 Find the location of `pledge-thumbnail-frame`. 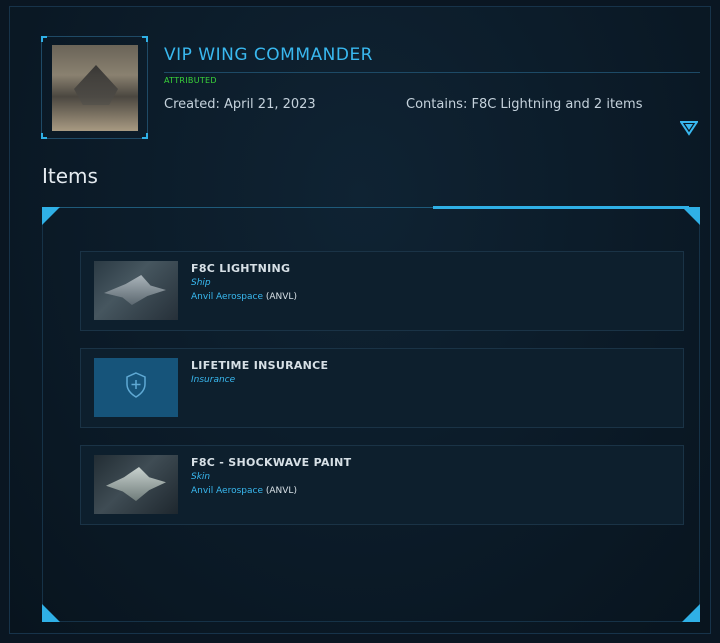

pledge-thumbnail-frame is located at coordinates (94, 87).